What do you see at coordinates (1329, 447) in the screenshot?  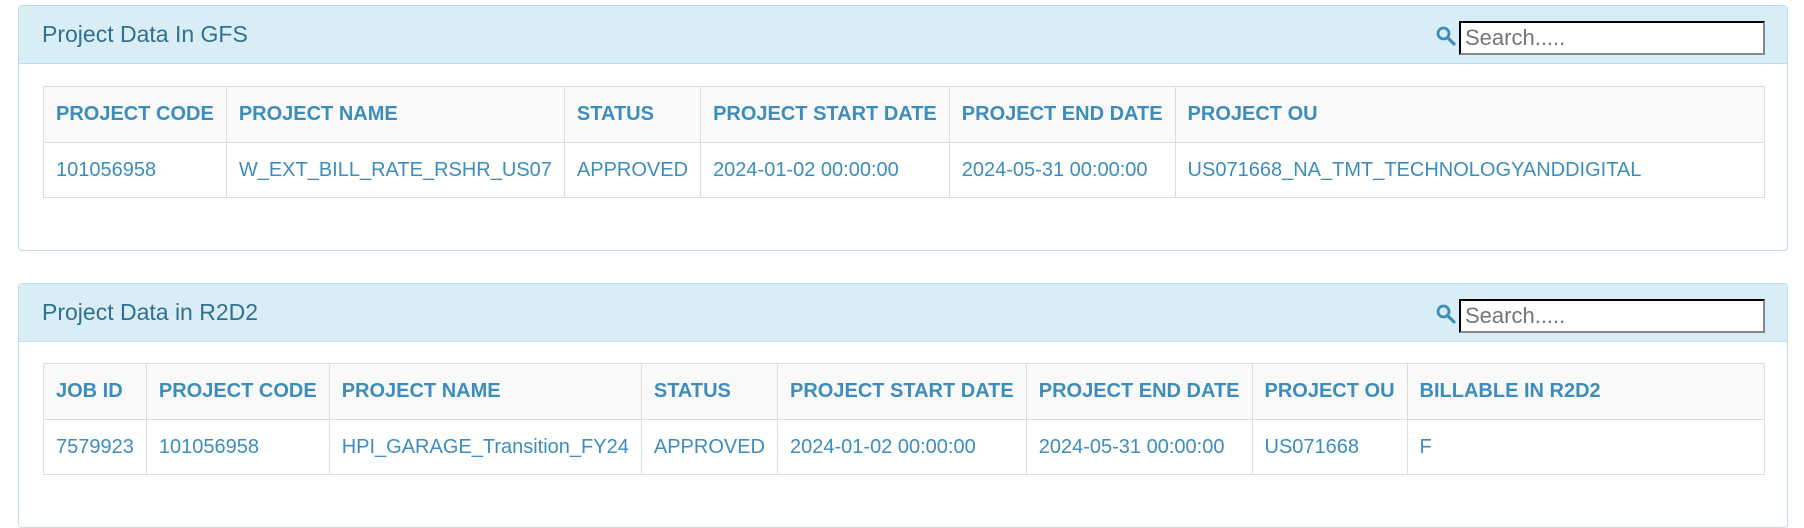 I see `cell-project-ou: US071668` at bounding box center [1329, 447].